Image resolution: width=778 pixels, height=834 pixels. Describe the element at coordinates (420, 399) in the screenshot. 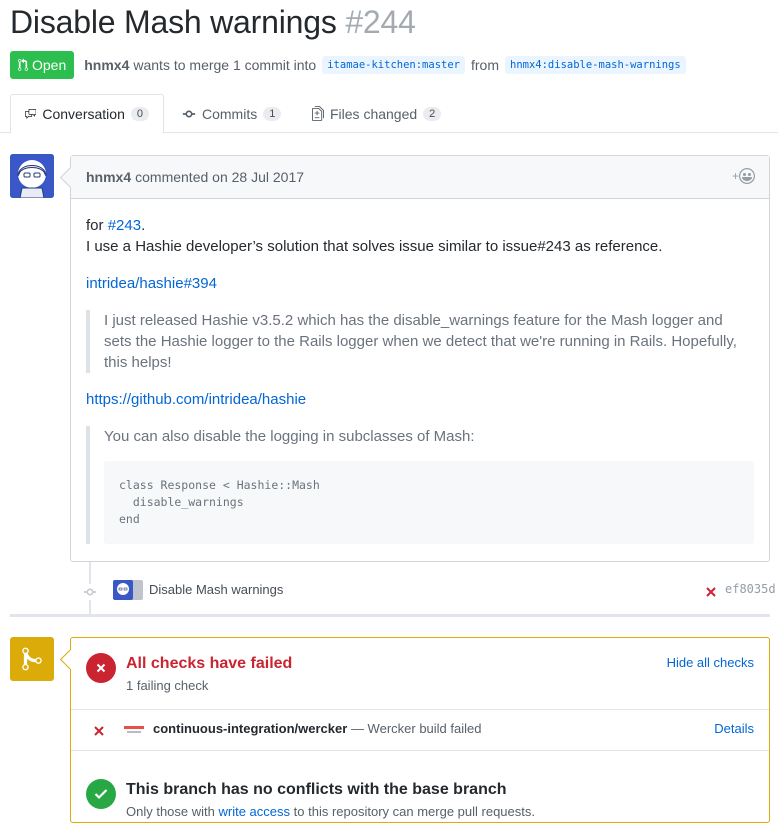

I see `comment-paragraph-3: https://github.com/intridea/hashie` at that location.